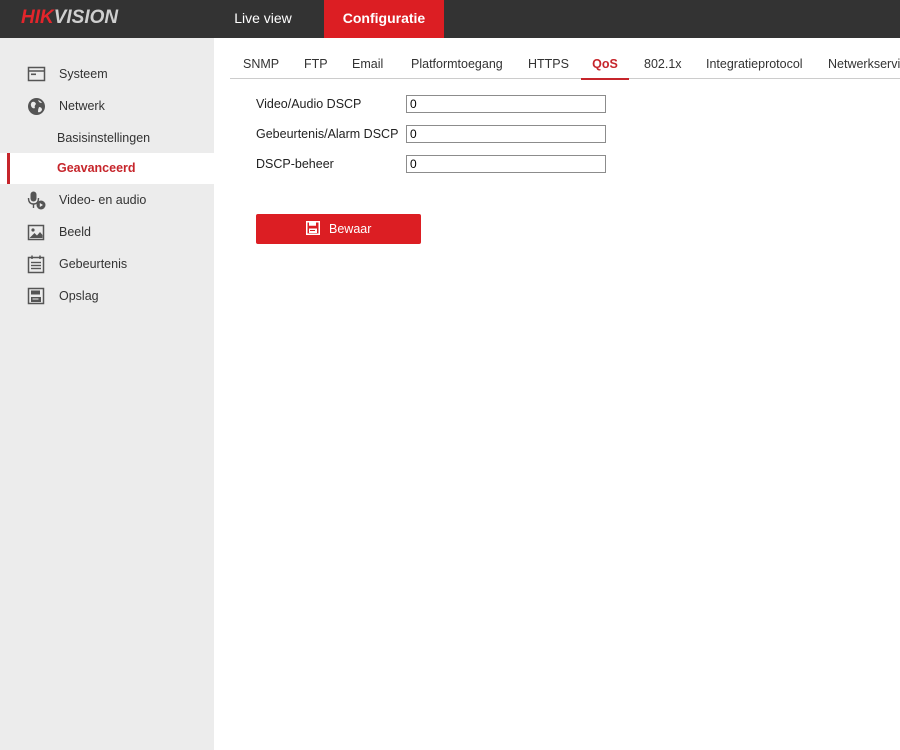  What do you see at coordinates (450, 19) in the screenshot?
I see `top-bar: HIKVISION Live view Configuratie` at bounding box center [450, 19].